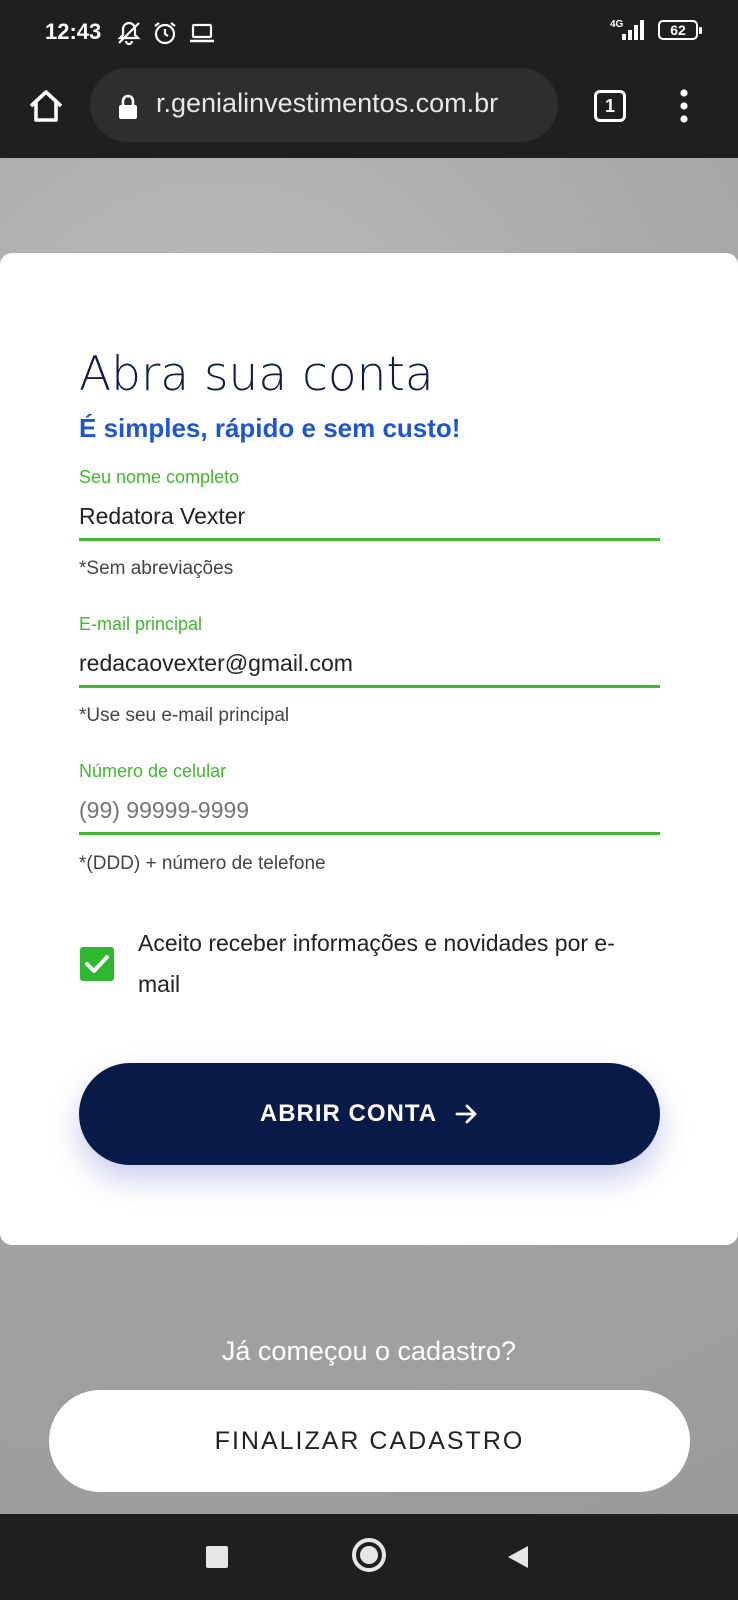 This screenshot has height=1600, width=738. Describe the element at coordinates (202, 863) in the screenshot. I see `phone-field-hint: *(DDD) + número de telefone` at that location.